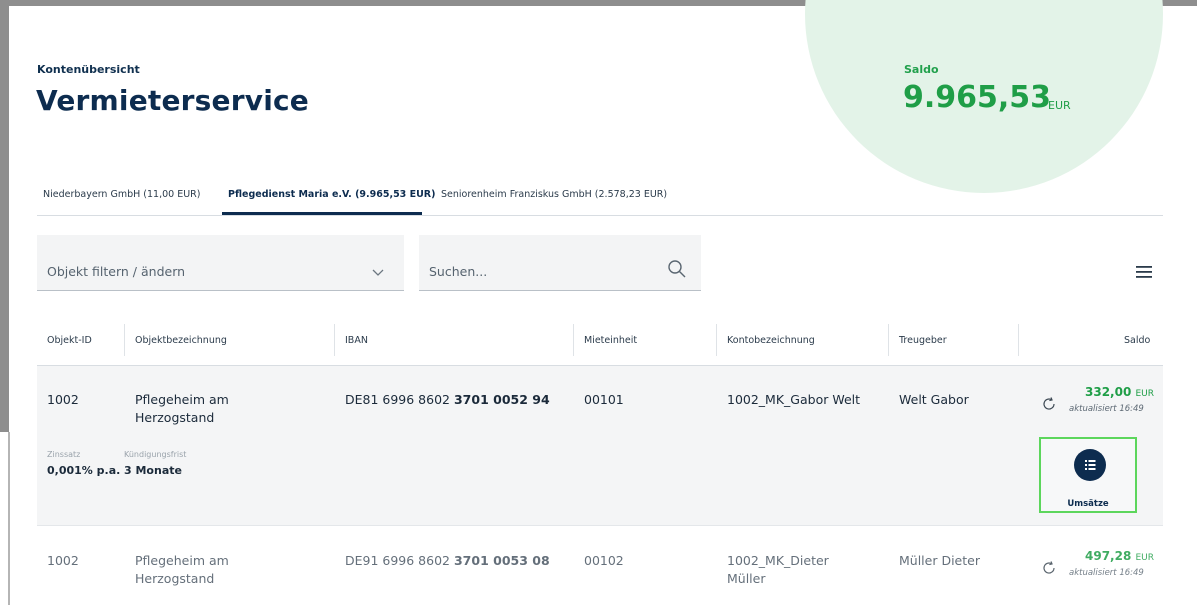 The width and height of the screenshot is (1197, 605). Describe the element at coordinates (771, 340) in the screenshot. I see `column-header-kontobezeichnung: Kontobezeichnung` at that location.